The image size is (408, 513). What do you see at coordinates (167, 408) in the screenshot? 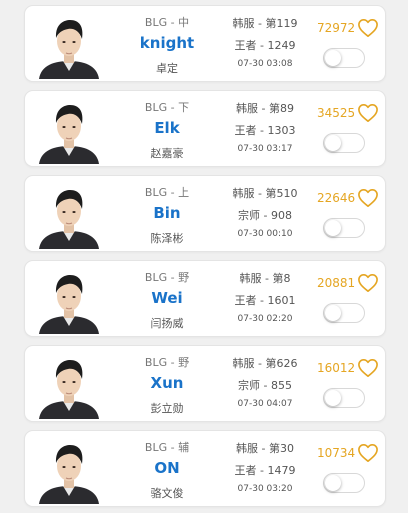
I see `player-real-name: 彭立勋` at bounding box center [167, 408].